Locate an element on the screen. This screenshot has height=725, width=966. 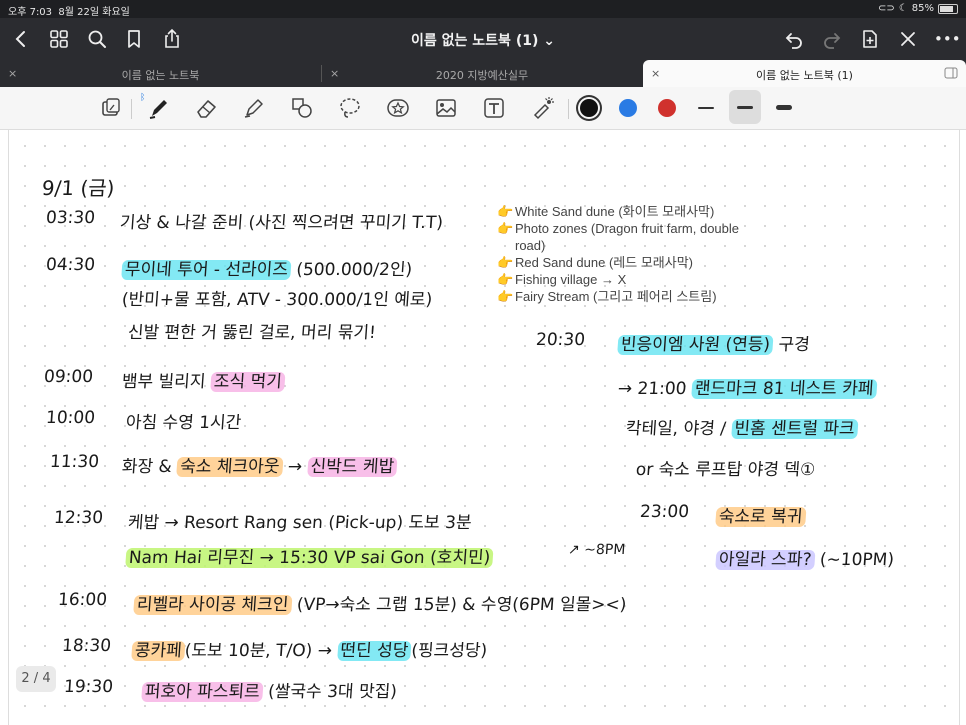
schedule-line: 콩카페(도보 10분, T/O) → 떤딘 성당(핑크성당) is located at coordinates (309, 648).